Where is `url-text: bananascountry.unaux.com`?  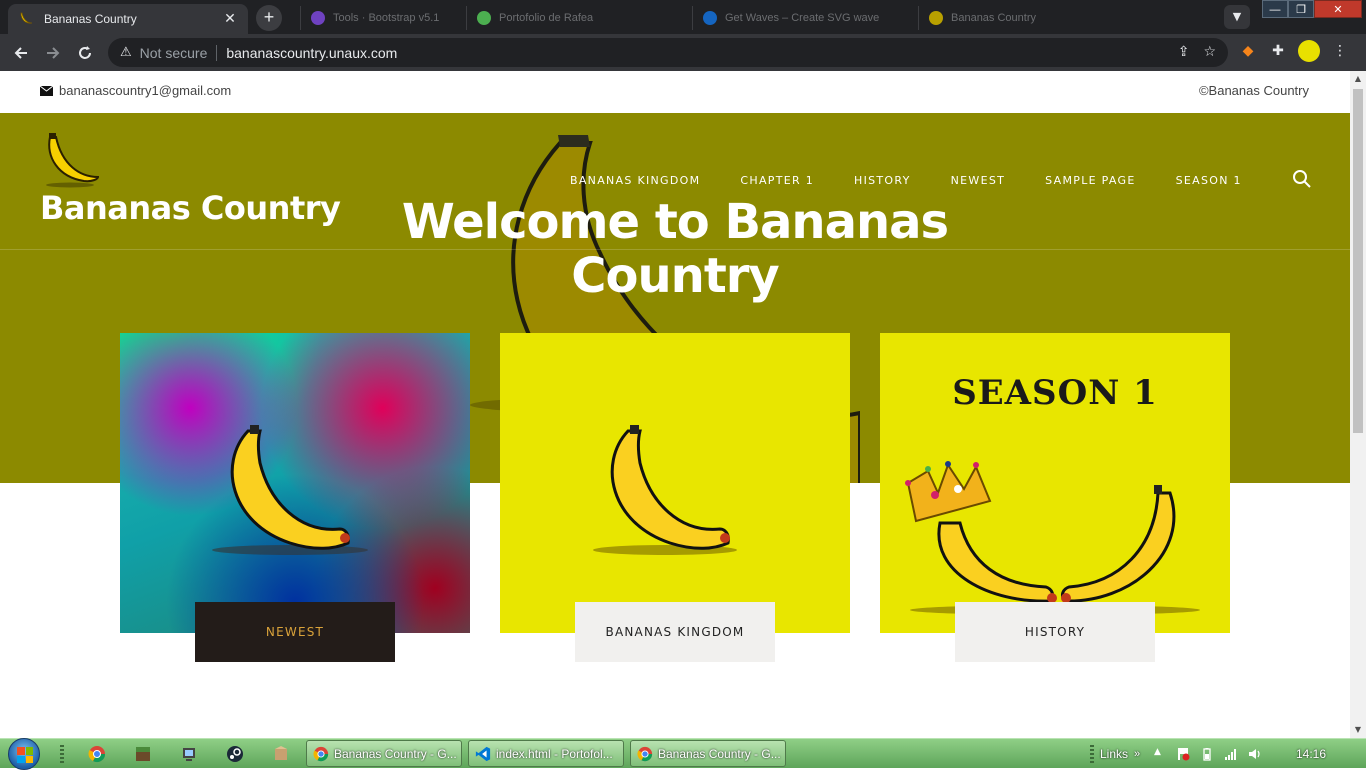
url-text: bananascountry.unaux.com is located at coordinates (311, 53).